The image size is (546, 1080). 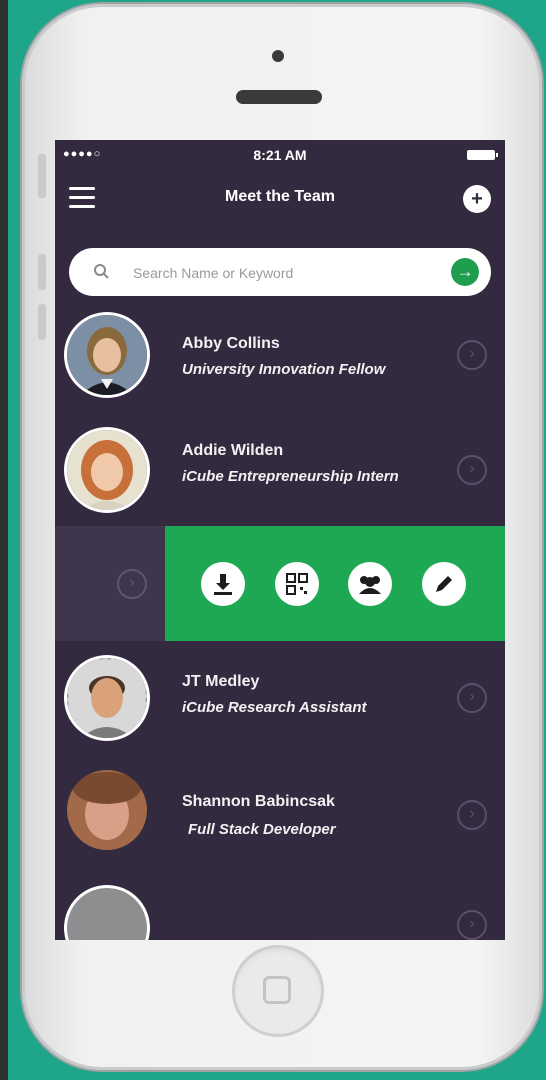 What do you see at coordinates (283, 273) in the screenshot?
I see `search-input` at bounding box center [283, 273].